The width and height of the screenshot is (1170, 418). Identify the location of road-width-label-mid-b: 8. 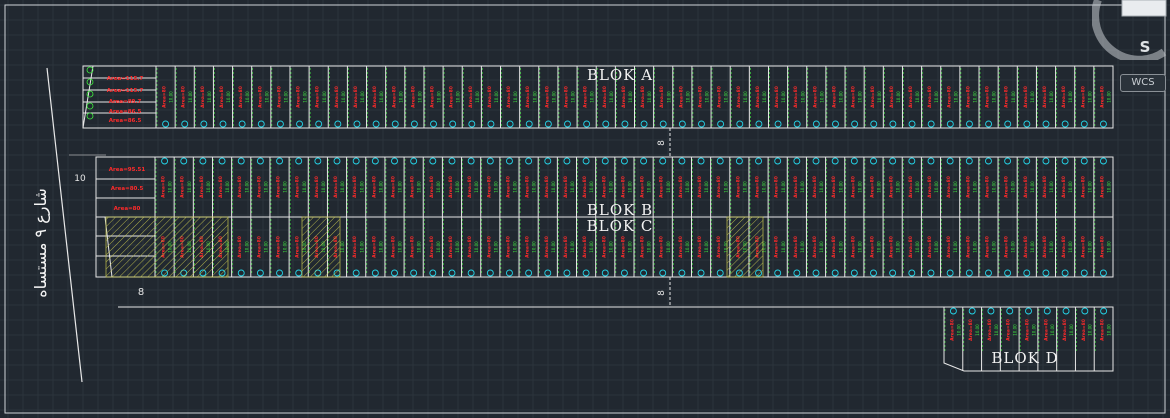
(662, 293).